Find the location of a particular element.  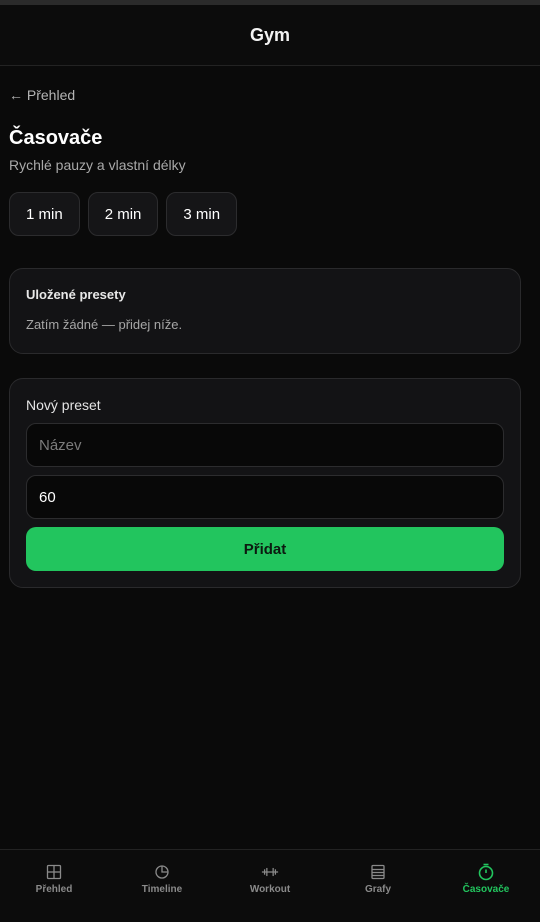

bottom-nav: Přehled Timeline Workout Grafy Časovače is located at coordinates (270, 885).